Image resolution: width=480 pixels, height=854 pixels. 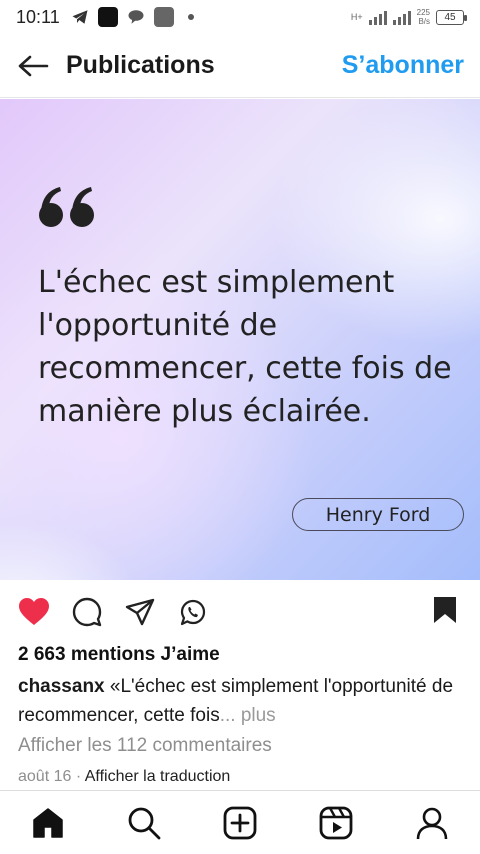 I want to click on post-meta: août 16 · Afficher la traduction, so click(x=124, y=777).